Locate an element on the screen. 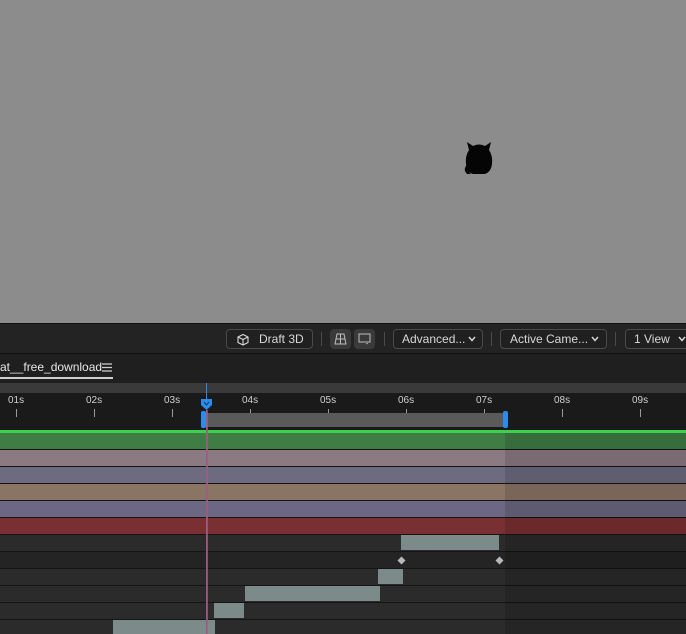  view-layout-dropdown: 1 View is located at coordinates (655, 339).